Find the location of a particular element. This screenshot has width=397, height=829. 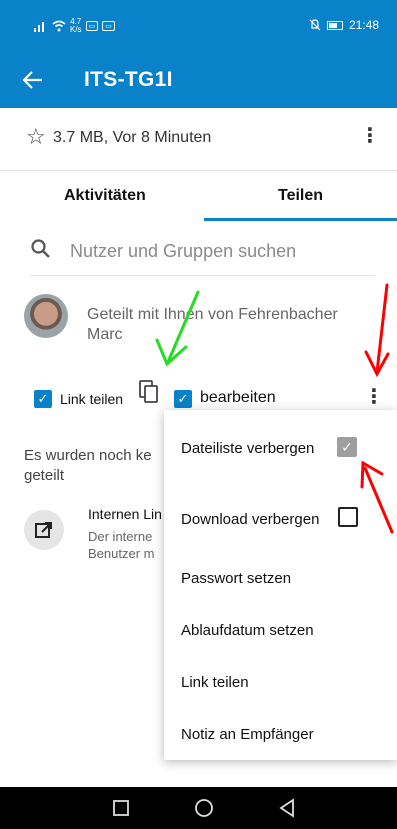

status-right: 21:48 is located at coordinates (344, 25).